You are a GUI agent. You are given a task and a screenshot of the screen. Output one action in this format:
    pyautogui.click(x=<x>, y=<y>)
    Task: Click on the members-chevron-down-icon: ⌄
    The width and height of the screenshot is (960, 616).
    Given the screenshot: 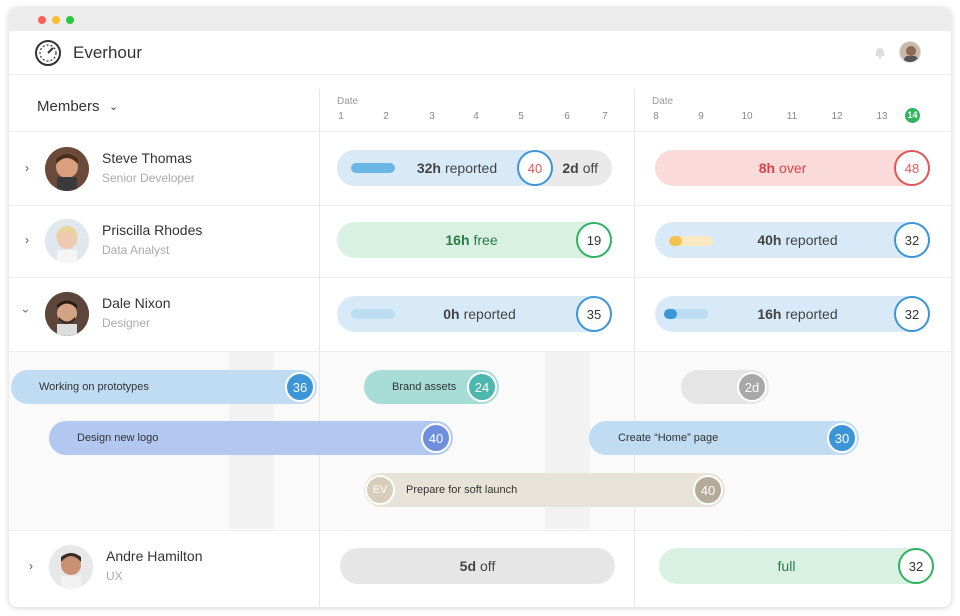 What is the action you would take?
    pyautogui.click(x=113, y=106)
    